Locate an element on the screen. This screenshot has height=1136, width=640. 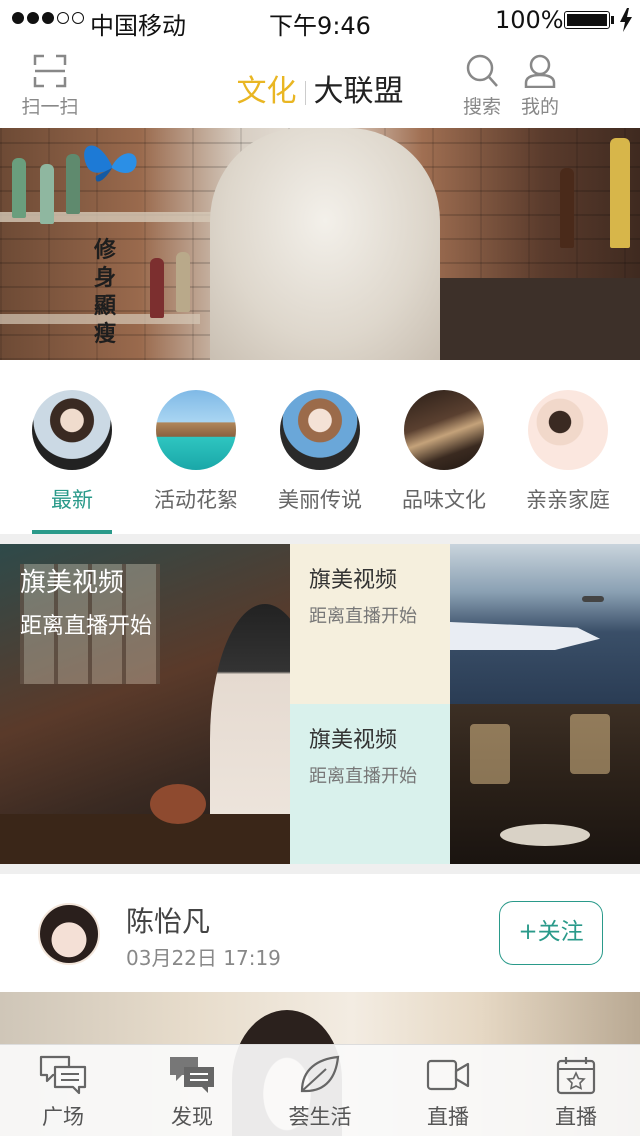
category-event-highlights: 活动花絮 is located at coordinates (196, 452).